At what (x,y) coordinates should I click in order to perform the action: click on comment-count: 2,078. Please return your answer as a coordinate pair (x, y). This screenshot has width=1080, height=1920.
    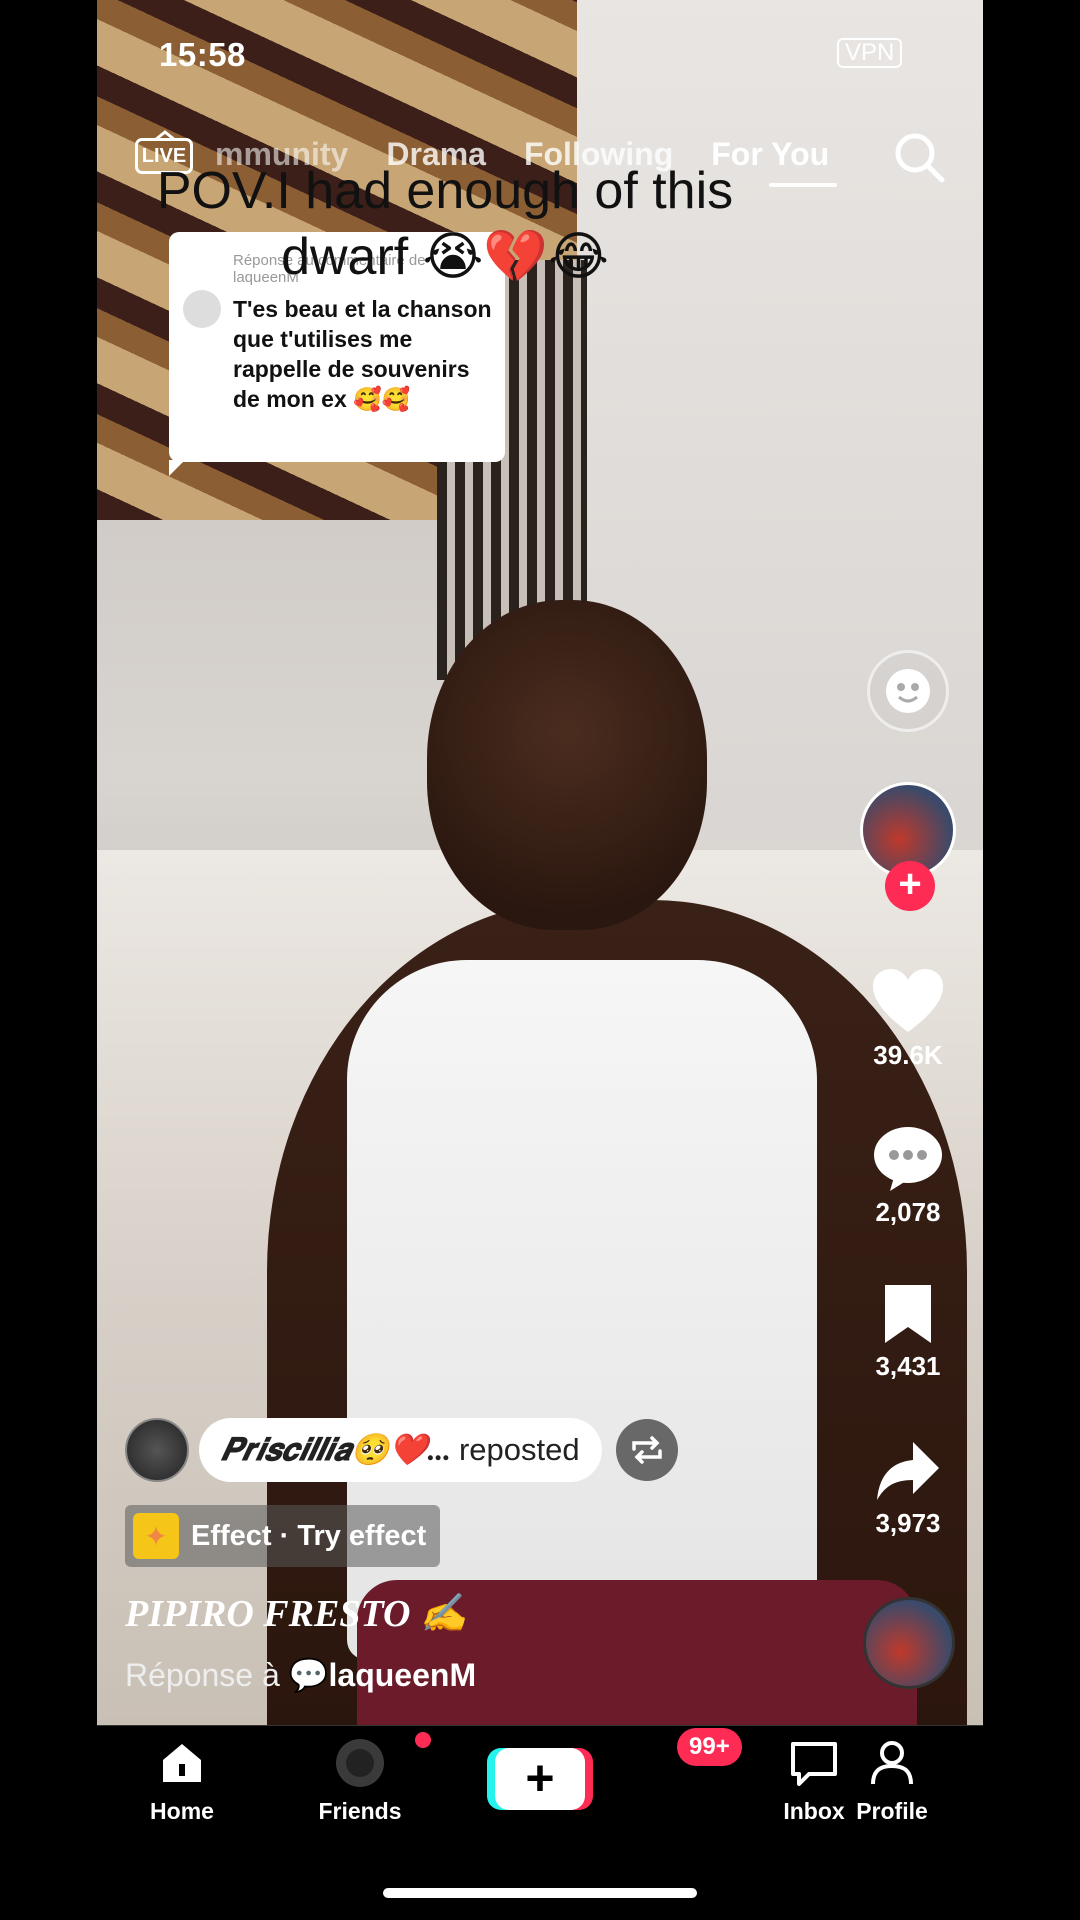
    Looking at the image, I should click on (908, 1212).